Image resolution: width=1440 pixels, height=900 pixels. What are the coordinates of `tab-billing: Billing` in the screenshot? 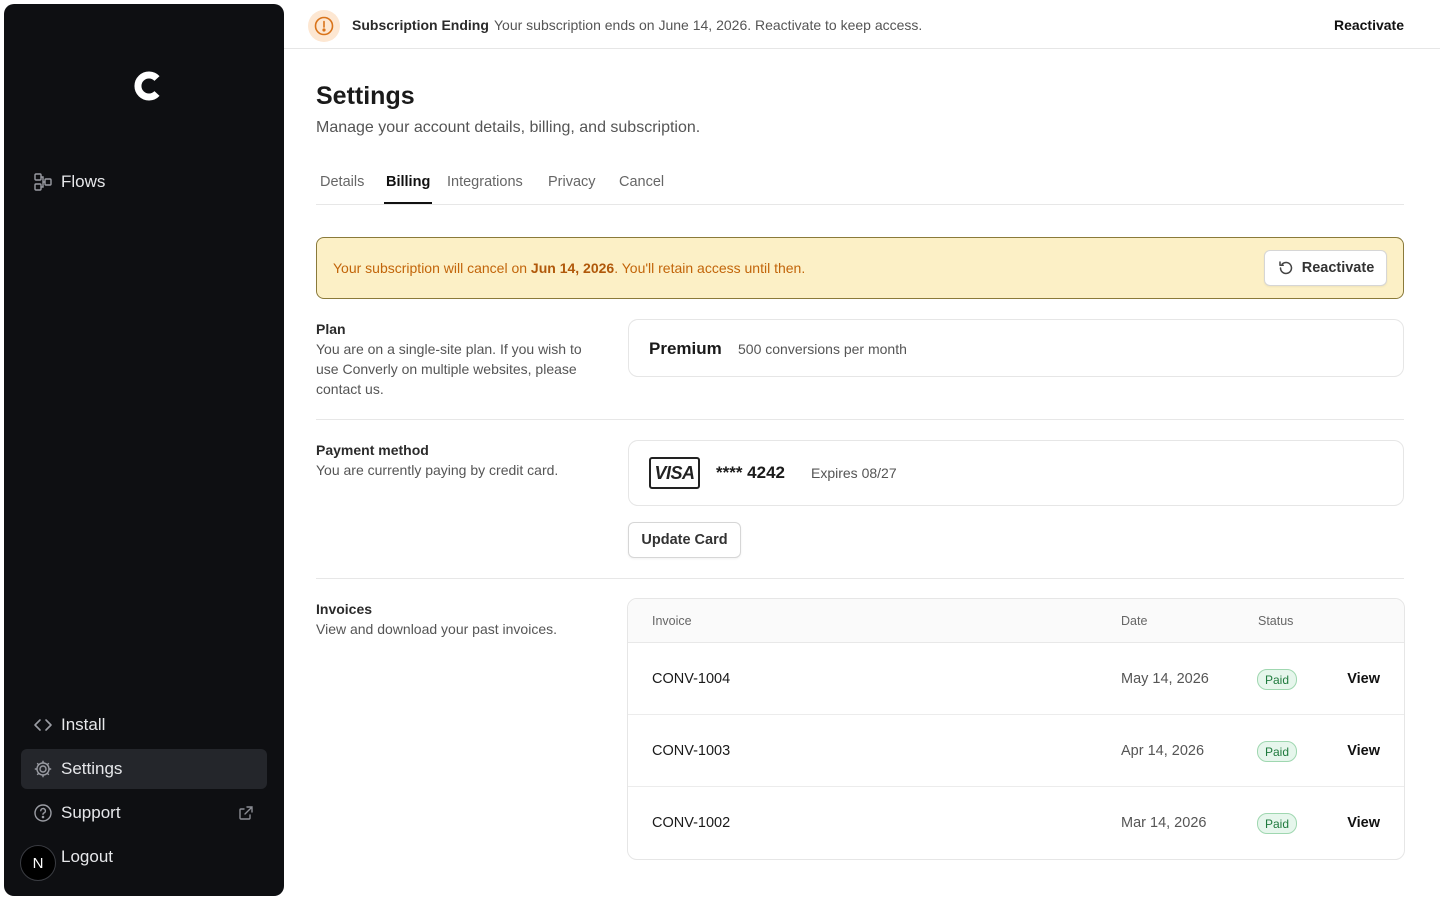 It's located at (408, 182).